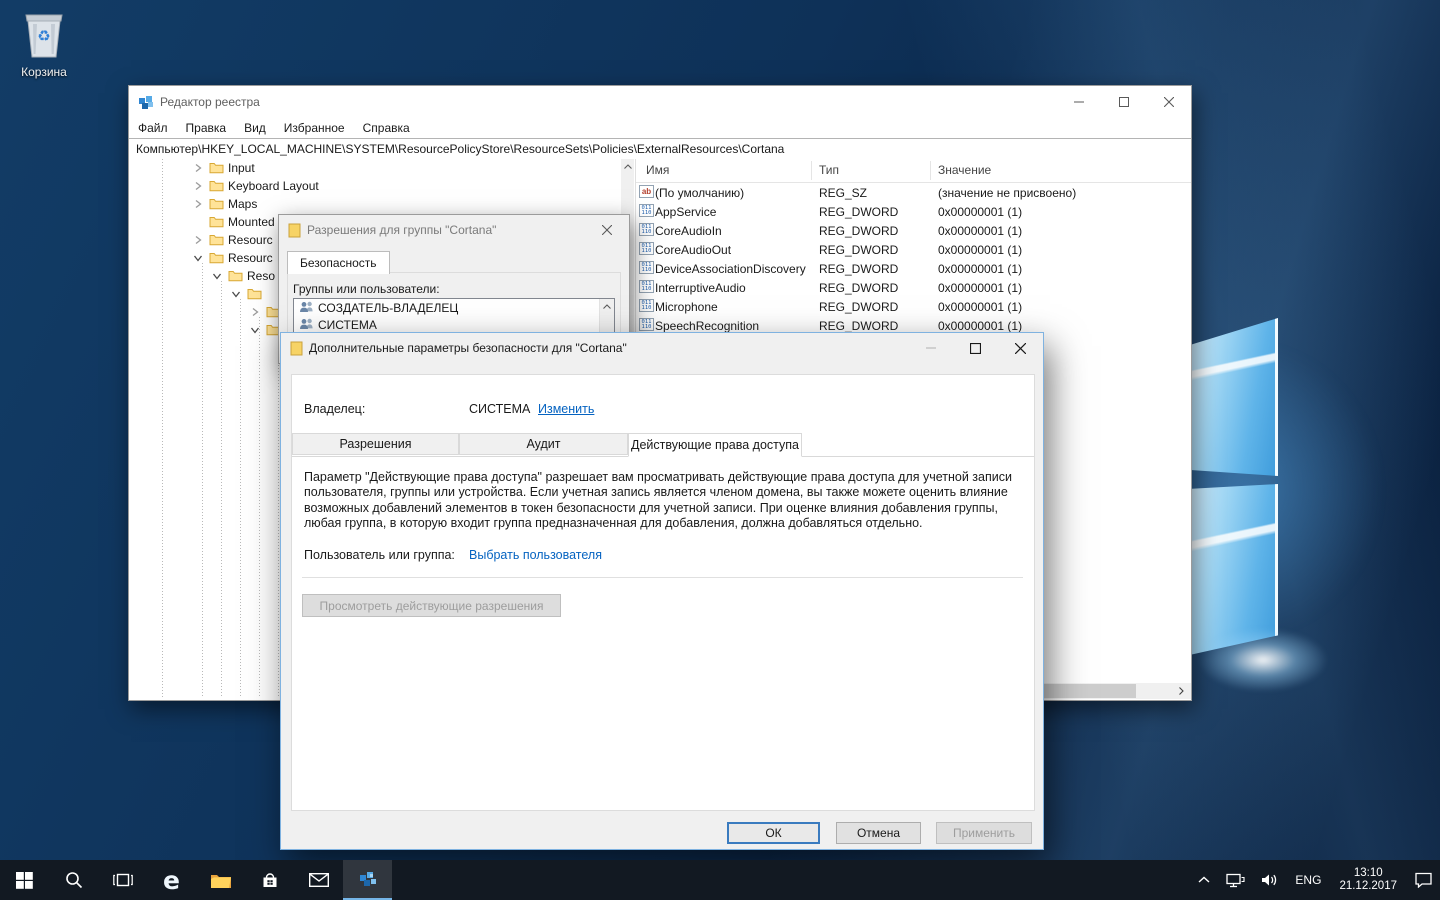 The height and width of the screenshot is (900, 1440). Describe the element at coordinates (543, 444) in the screenshot. I see `tab-auditing: Аудит` at that location.